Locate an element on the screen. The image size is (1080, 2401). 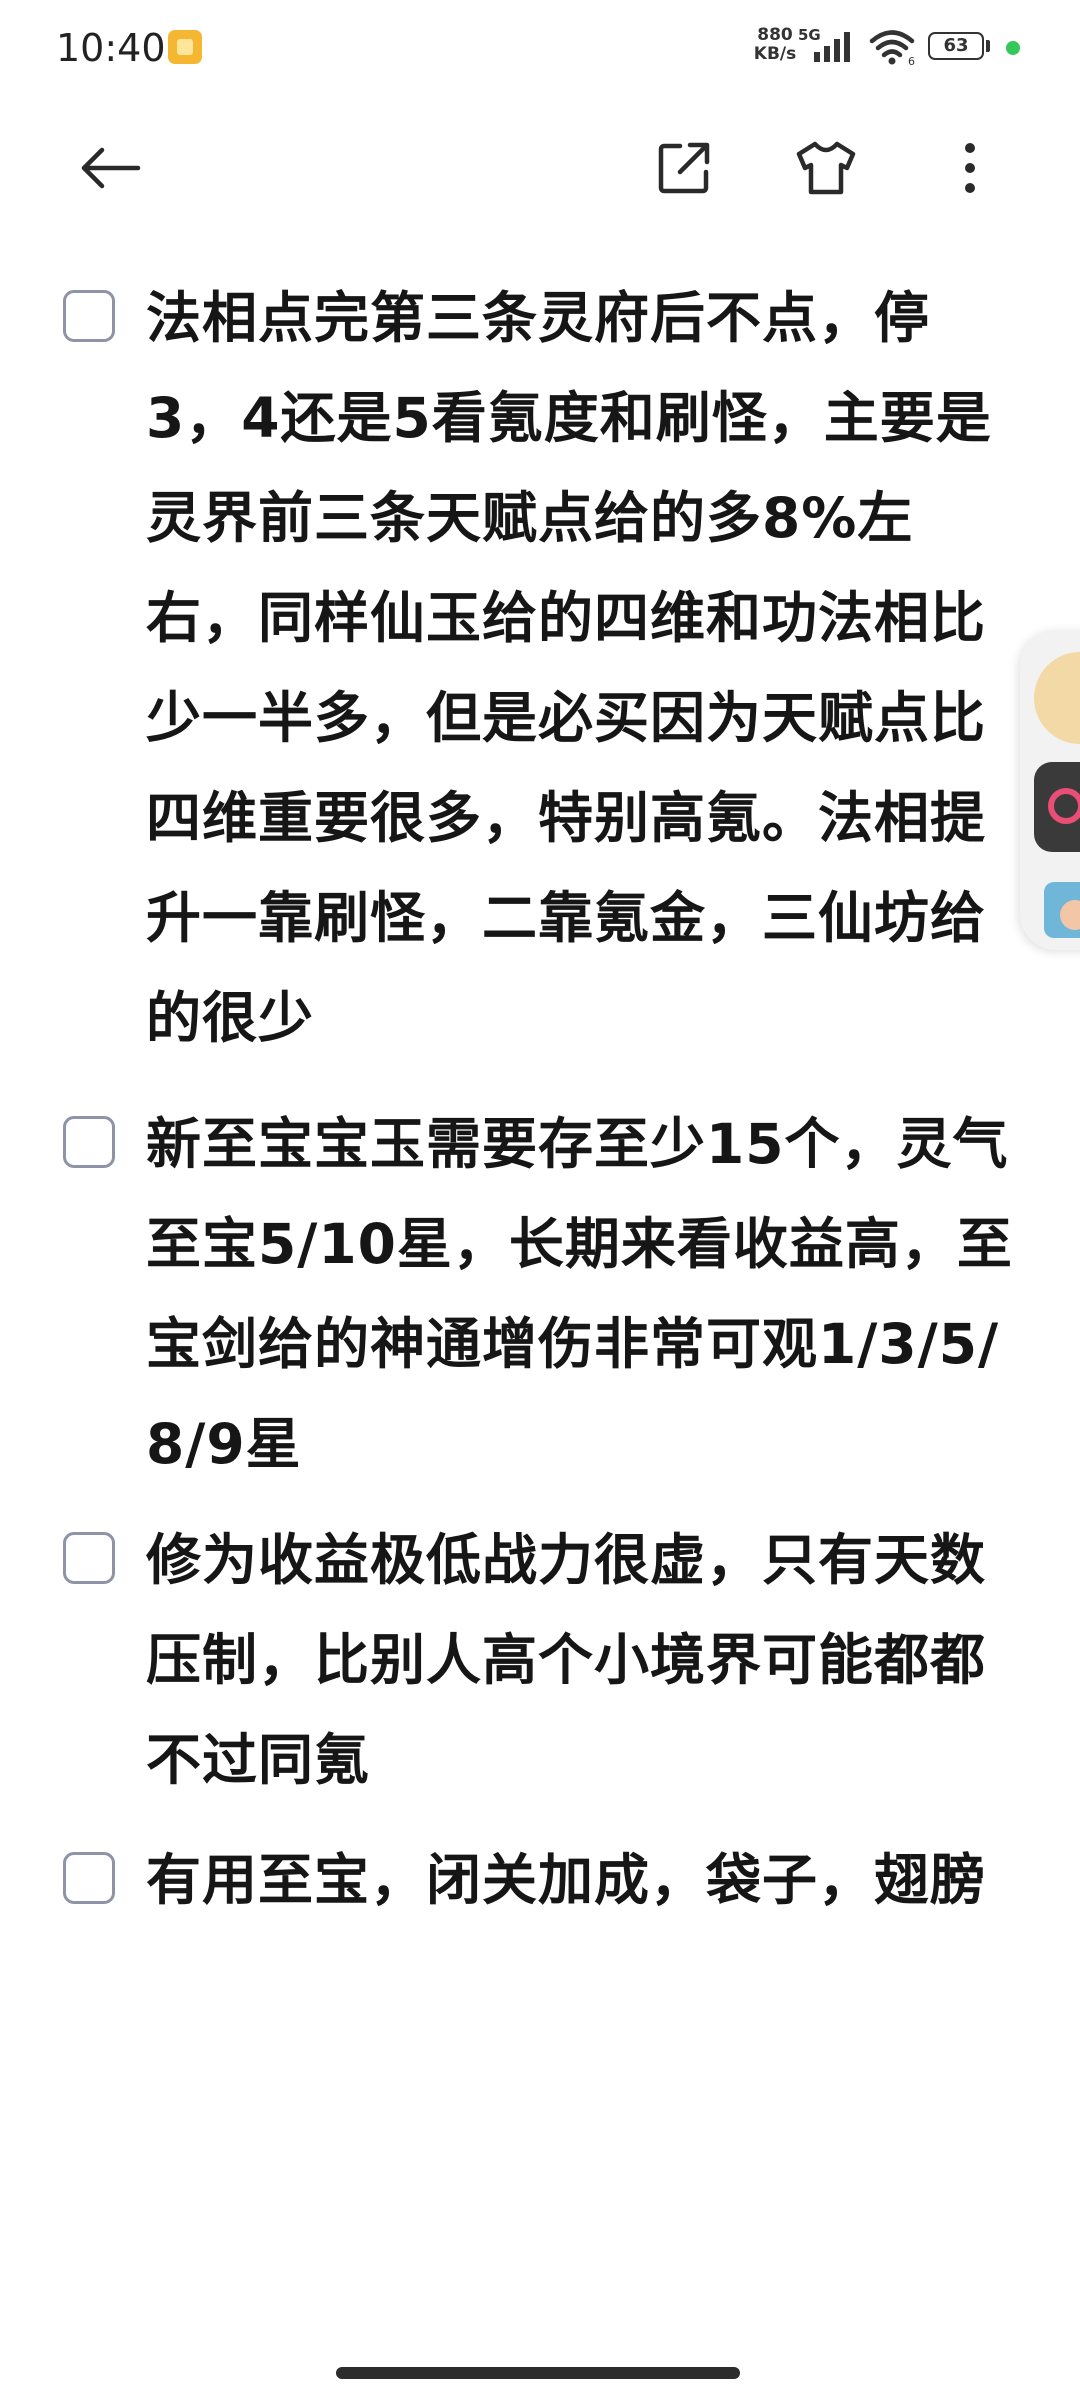
share-button is located at coordinates (684, 168).